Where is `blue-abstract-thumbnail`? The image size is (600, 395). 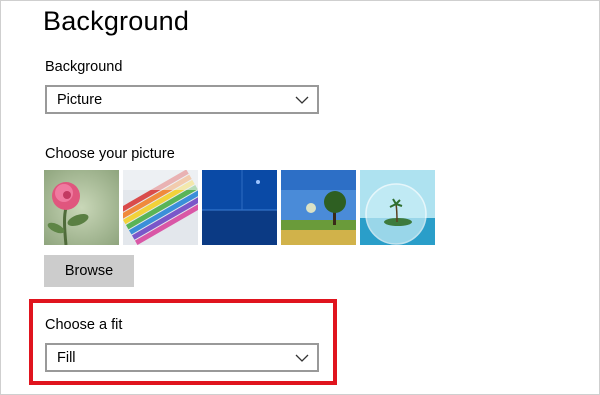
blue-abstract-thumbnail is located at coordinates (239, 207).